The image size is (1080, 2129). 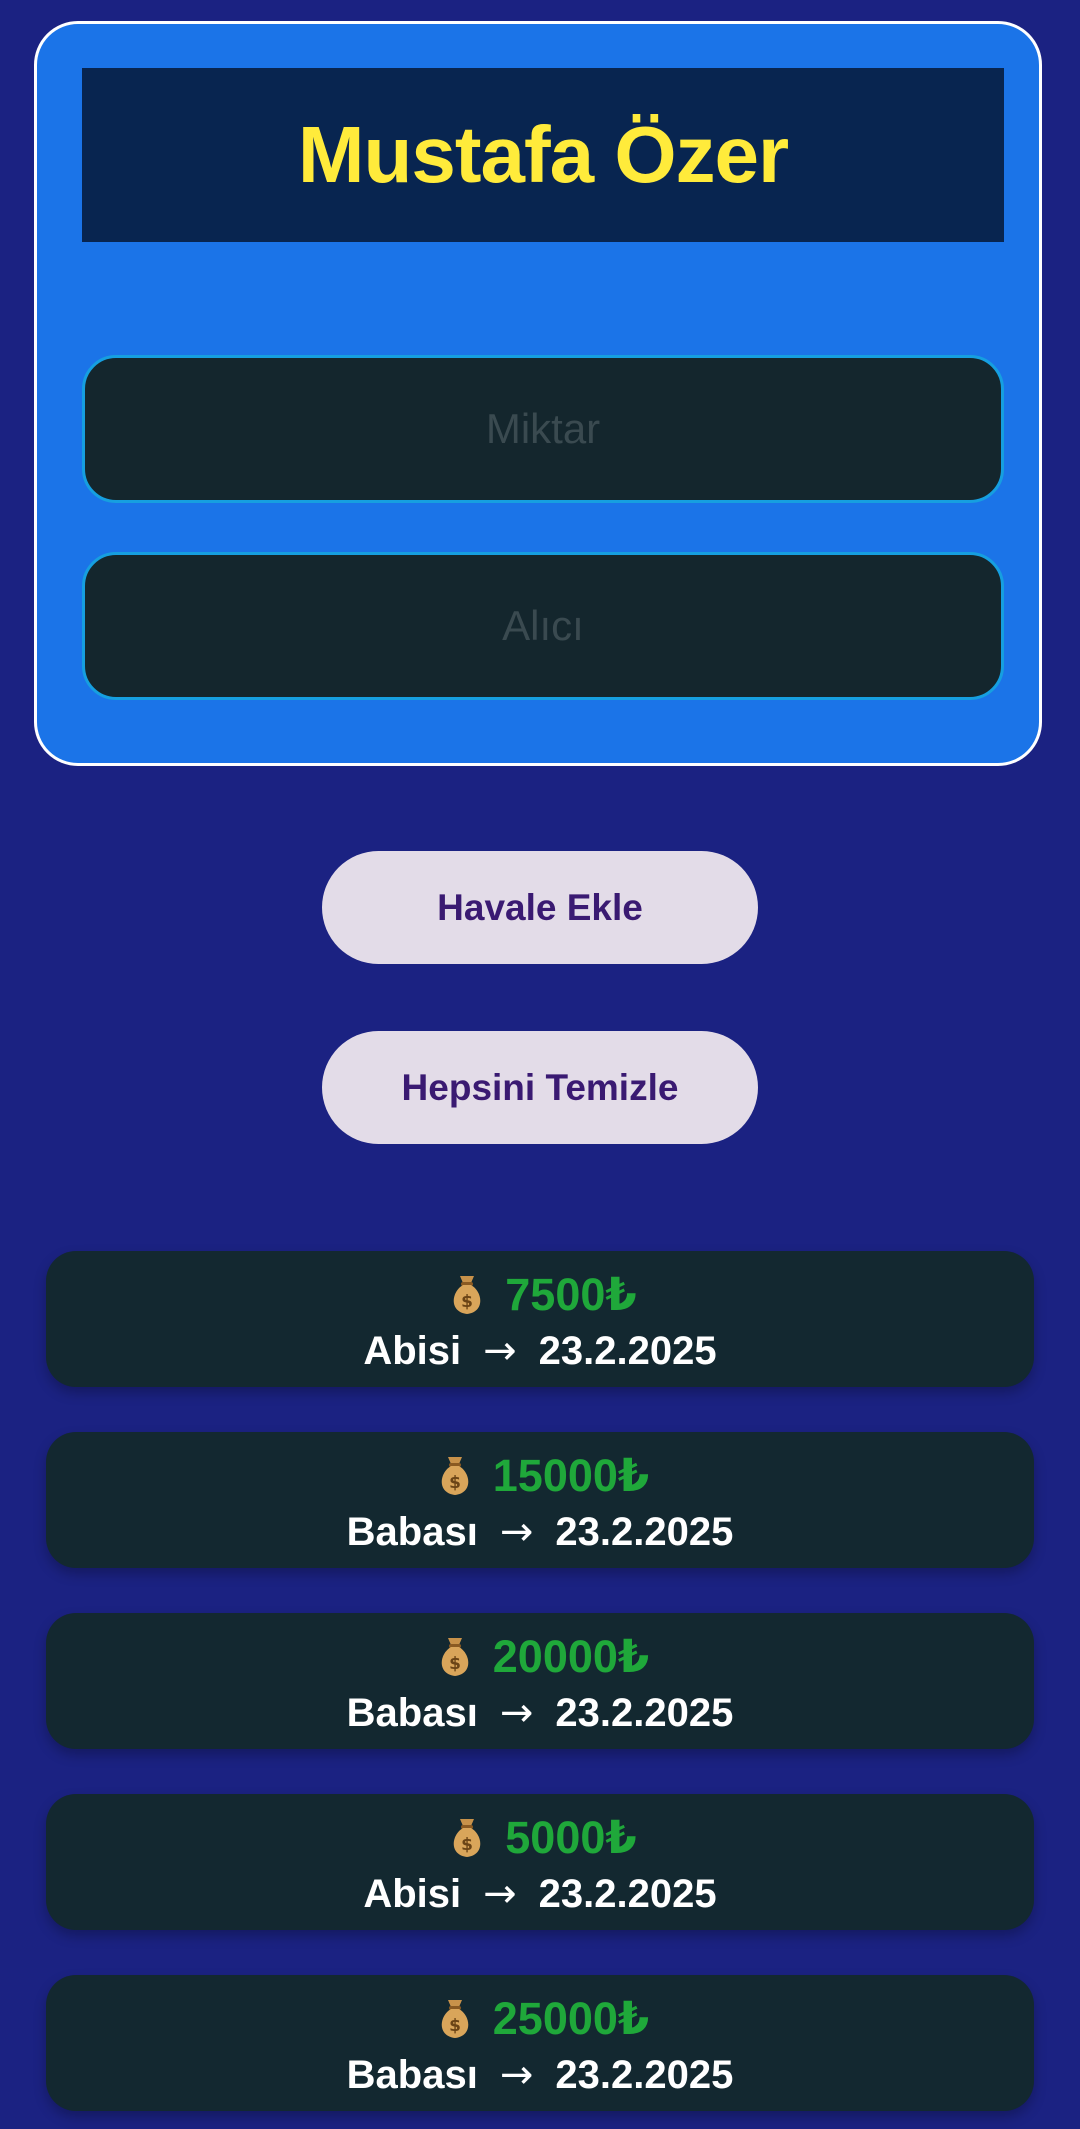 What do you see at coordinates (571, 1656) in the screenshot?
I see `transfer-amount: 20000₺` at bounding box center [571, 1656].